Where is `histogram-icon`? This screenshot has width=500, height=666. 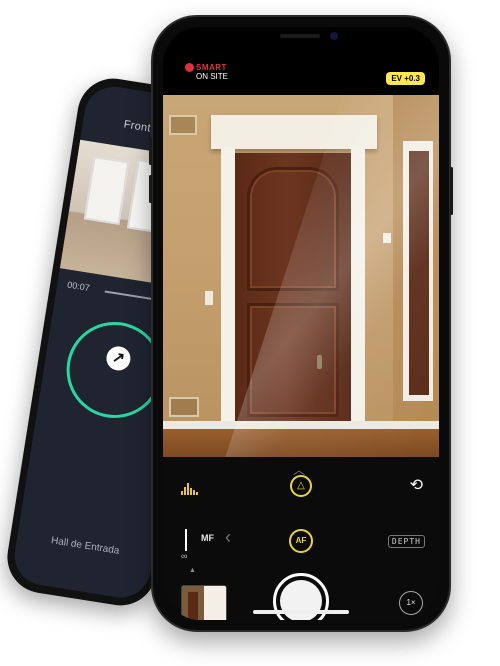 histogram-icon is located at coordinates (190, 486).